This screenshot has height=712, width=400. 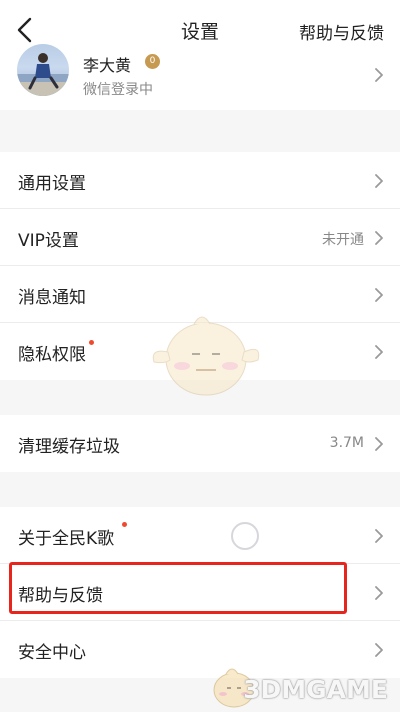 What do you see at coordinates (69, 447) in the screenshot?
I see `row-label: 清理缓存垃圾` at bounding box center [69, 447].